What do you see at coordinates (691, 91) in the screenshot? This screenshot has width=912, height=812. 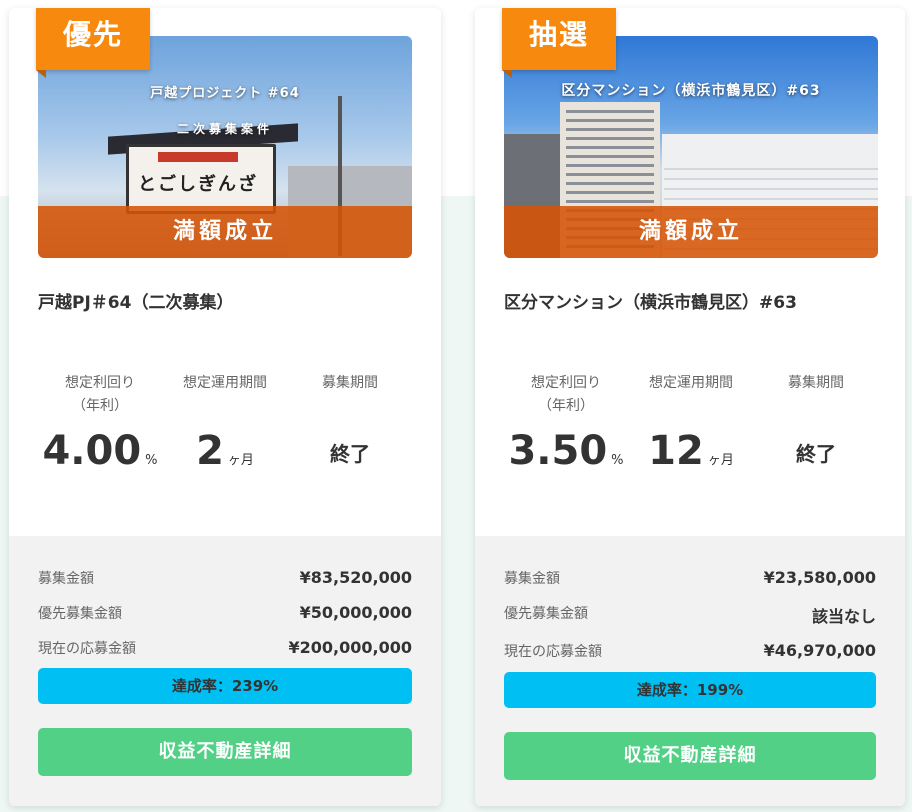 I see `image-title: 区分マンション（横浜市鶴見区）#63` at bounding box center [691, 91].